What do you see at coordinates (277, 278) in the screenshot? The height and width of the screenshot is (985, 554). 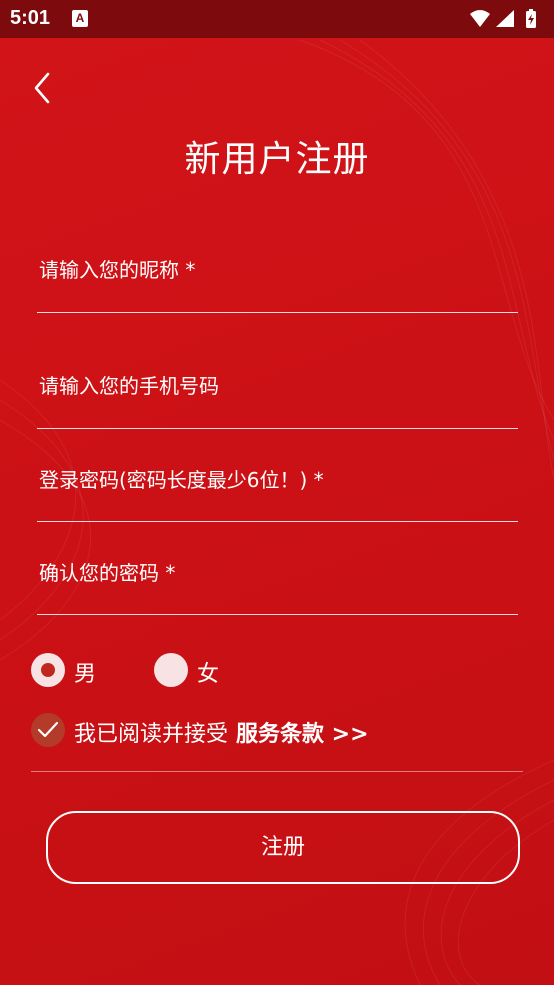 I see `nickname-field: 请输入您的昵称 *` at bounding box center [277, 278].